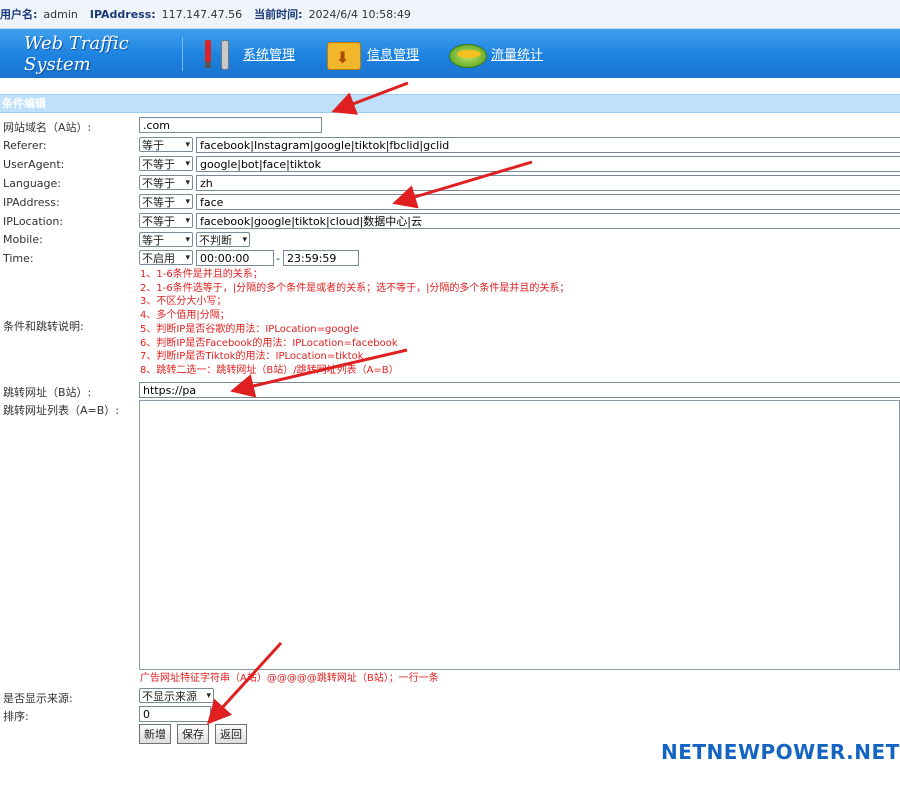  I want to click on language-label: Language:, so click(32, 183).